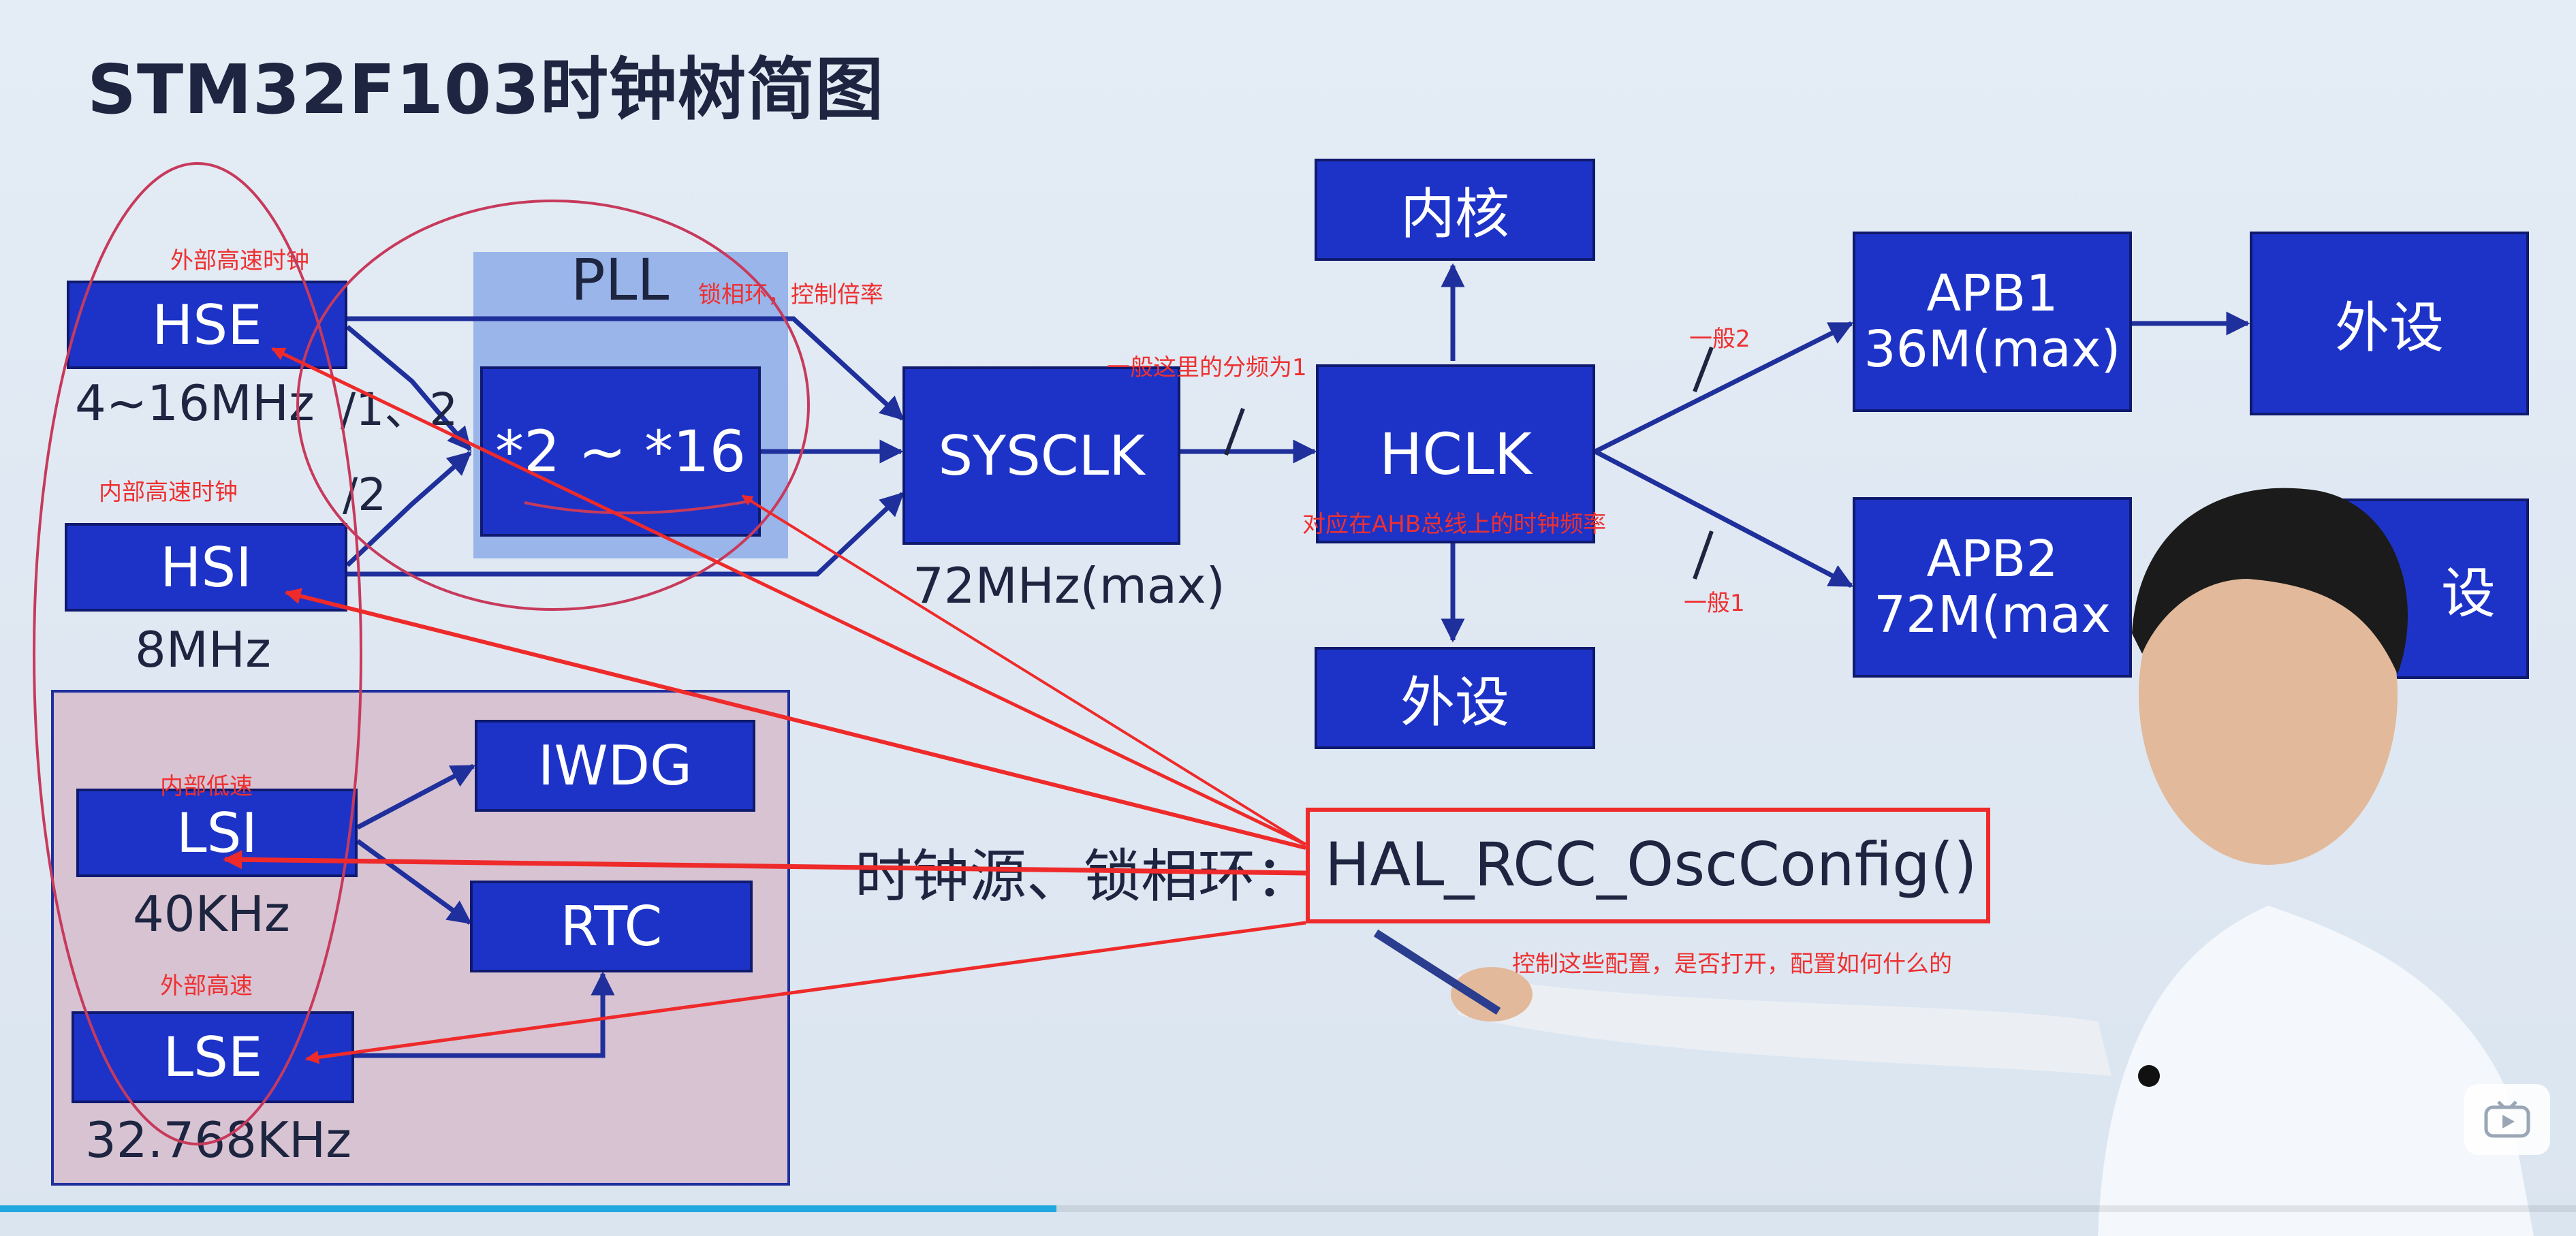 The image size is (2576, 1236). I want to click on play-icon, so click(2507, 1119).